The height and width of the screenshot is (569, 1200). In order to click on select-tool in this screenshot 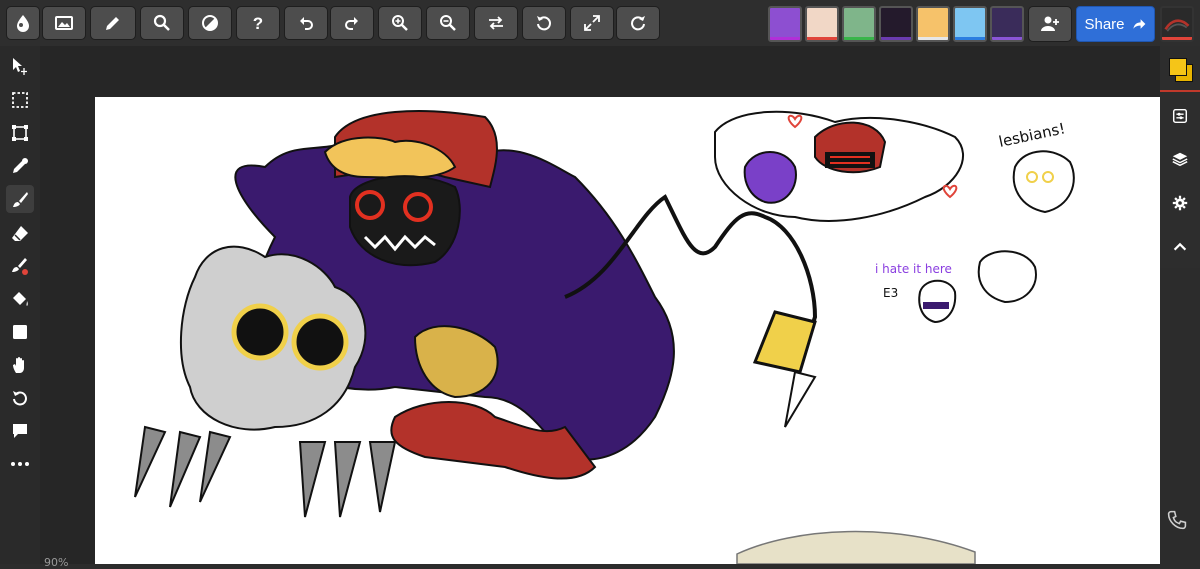, I will do `click(20, 100)`.